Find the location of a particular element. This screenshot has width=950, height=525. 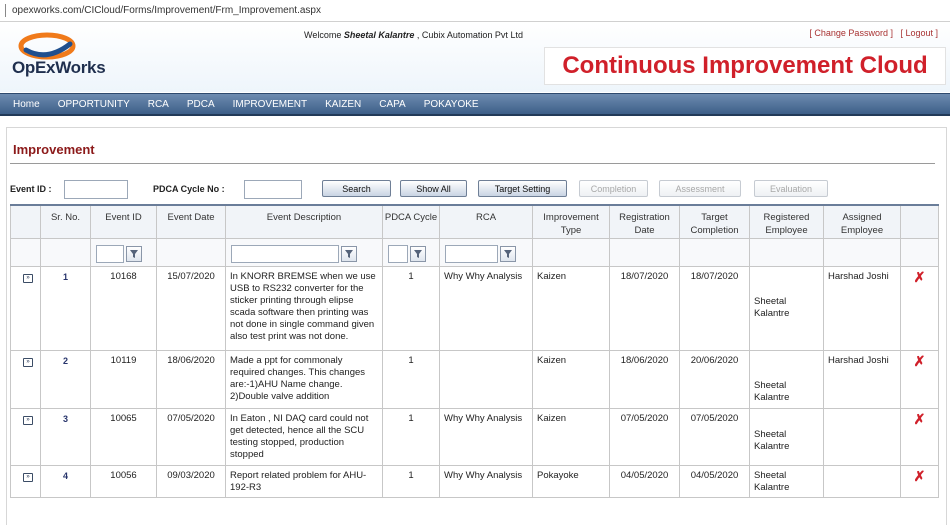

nav-opportunity: OPPORTUNITY is located at coordinates (94, 104).